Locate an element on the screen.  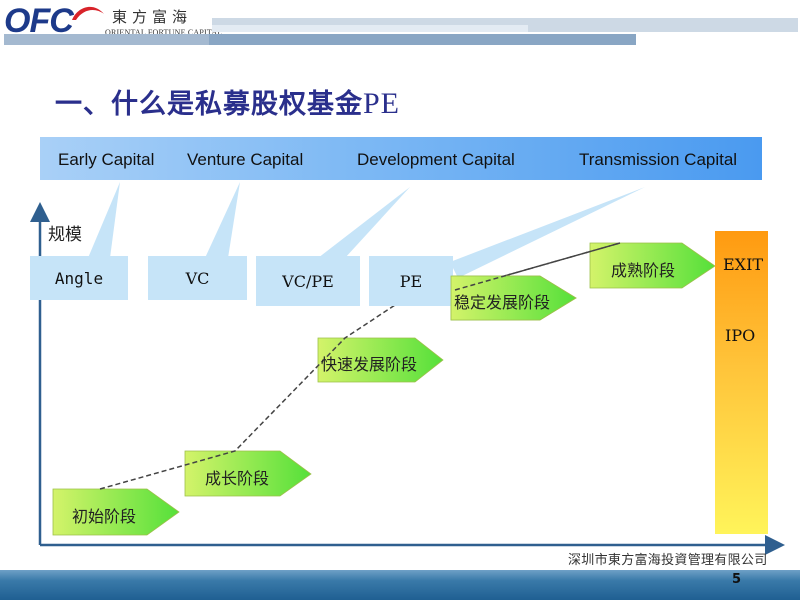
phase-label-stable-growth: 稳定发展阶段 is located at coordinates (502, 302).